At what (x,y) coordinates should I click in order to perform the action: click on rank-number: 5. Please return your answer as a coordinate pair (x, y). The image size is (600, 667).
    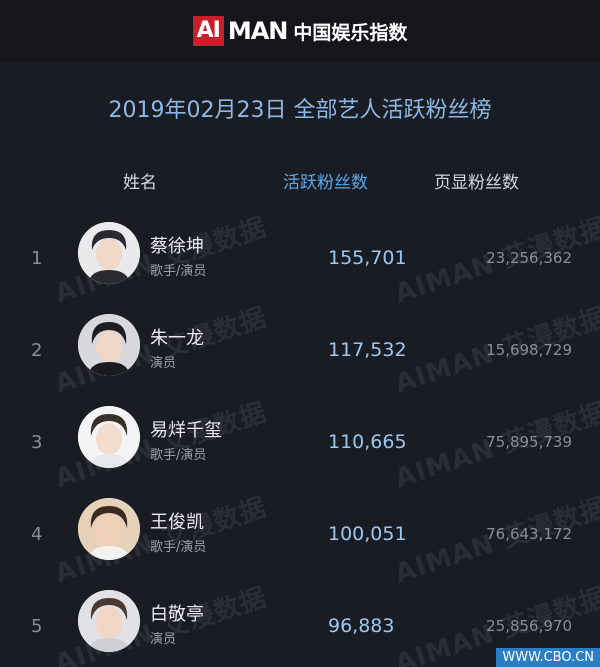
    Looking at the image, I should click on (37, 626).